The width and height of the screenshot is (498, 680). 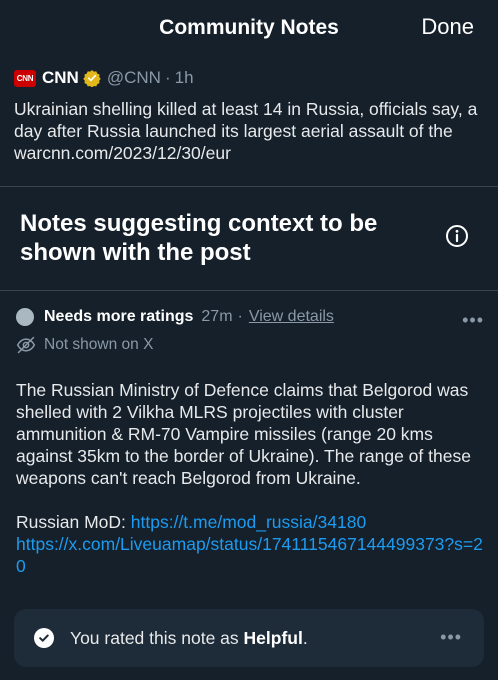 I want to click on source-link-telegram: https://t.me/mod_russia/34180, so click(x=248, y=522).